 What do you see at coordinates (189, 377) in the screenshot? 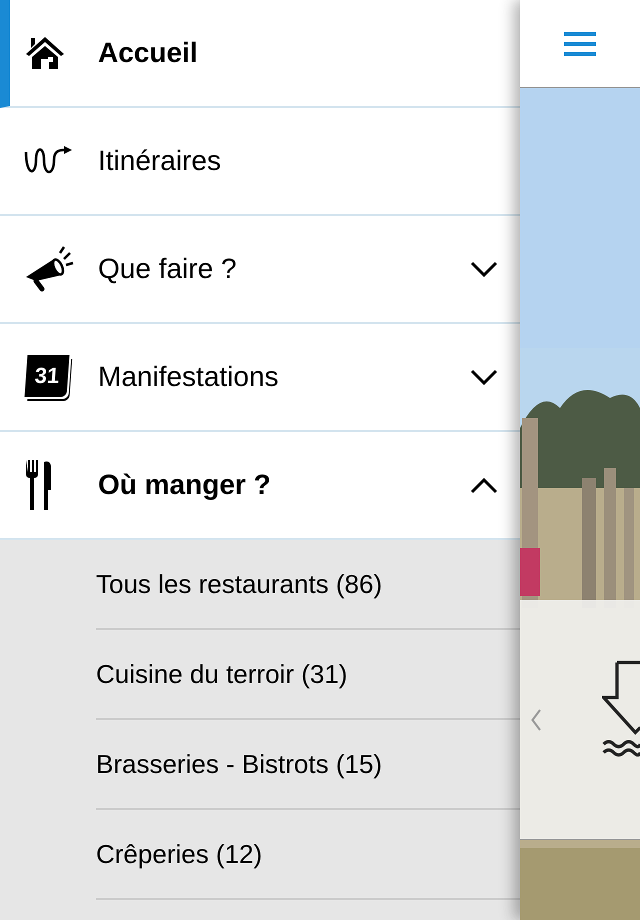
I see `menu-item-label: Manifestations` at bounding box center [189, 377].